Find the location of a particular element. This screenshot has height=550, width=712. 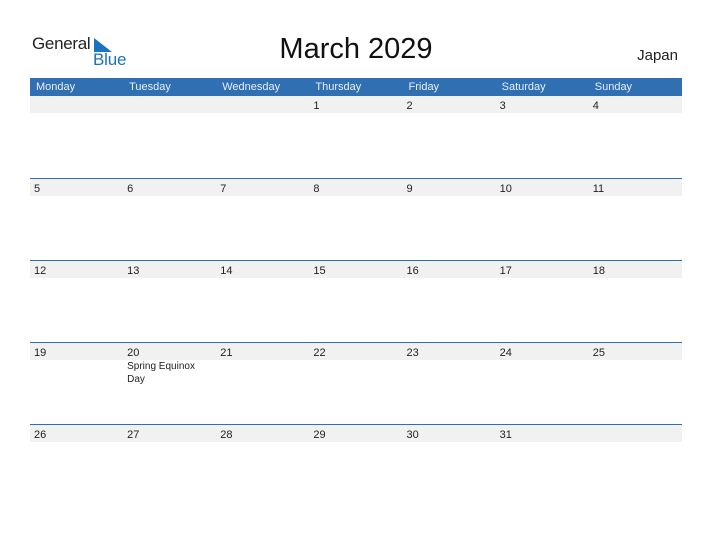

day-number-strip: 12 13 14 15 16 17 18 is located at coordinates (356, 269).